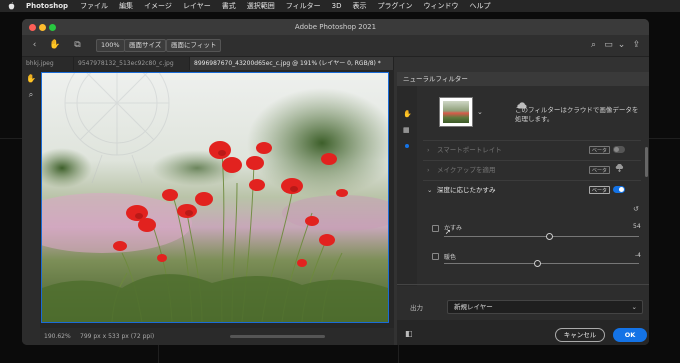  I want to click on haze-slider-track, so click(541, 236).